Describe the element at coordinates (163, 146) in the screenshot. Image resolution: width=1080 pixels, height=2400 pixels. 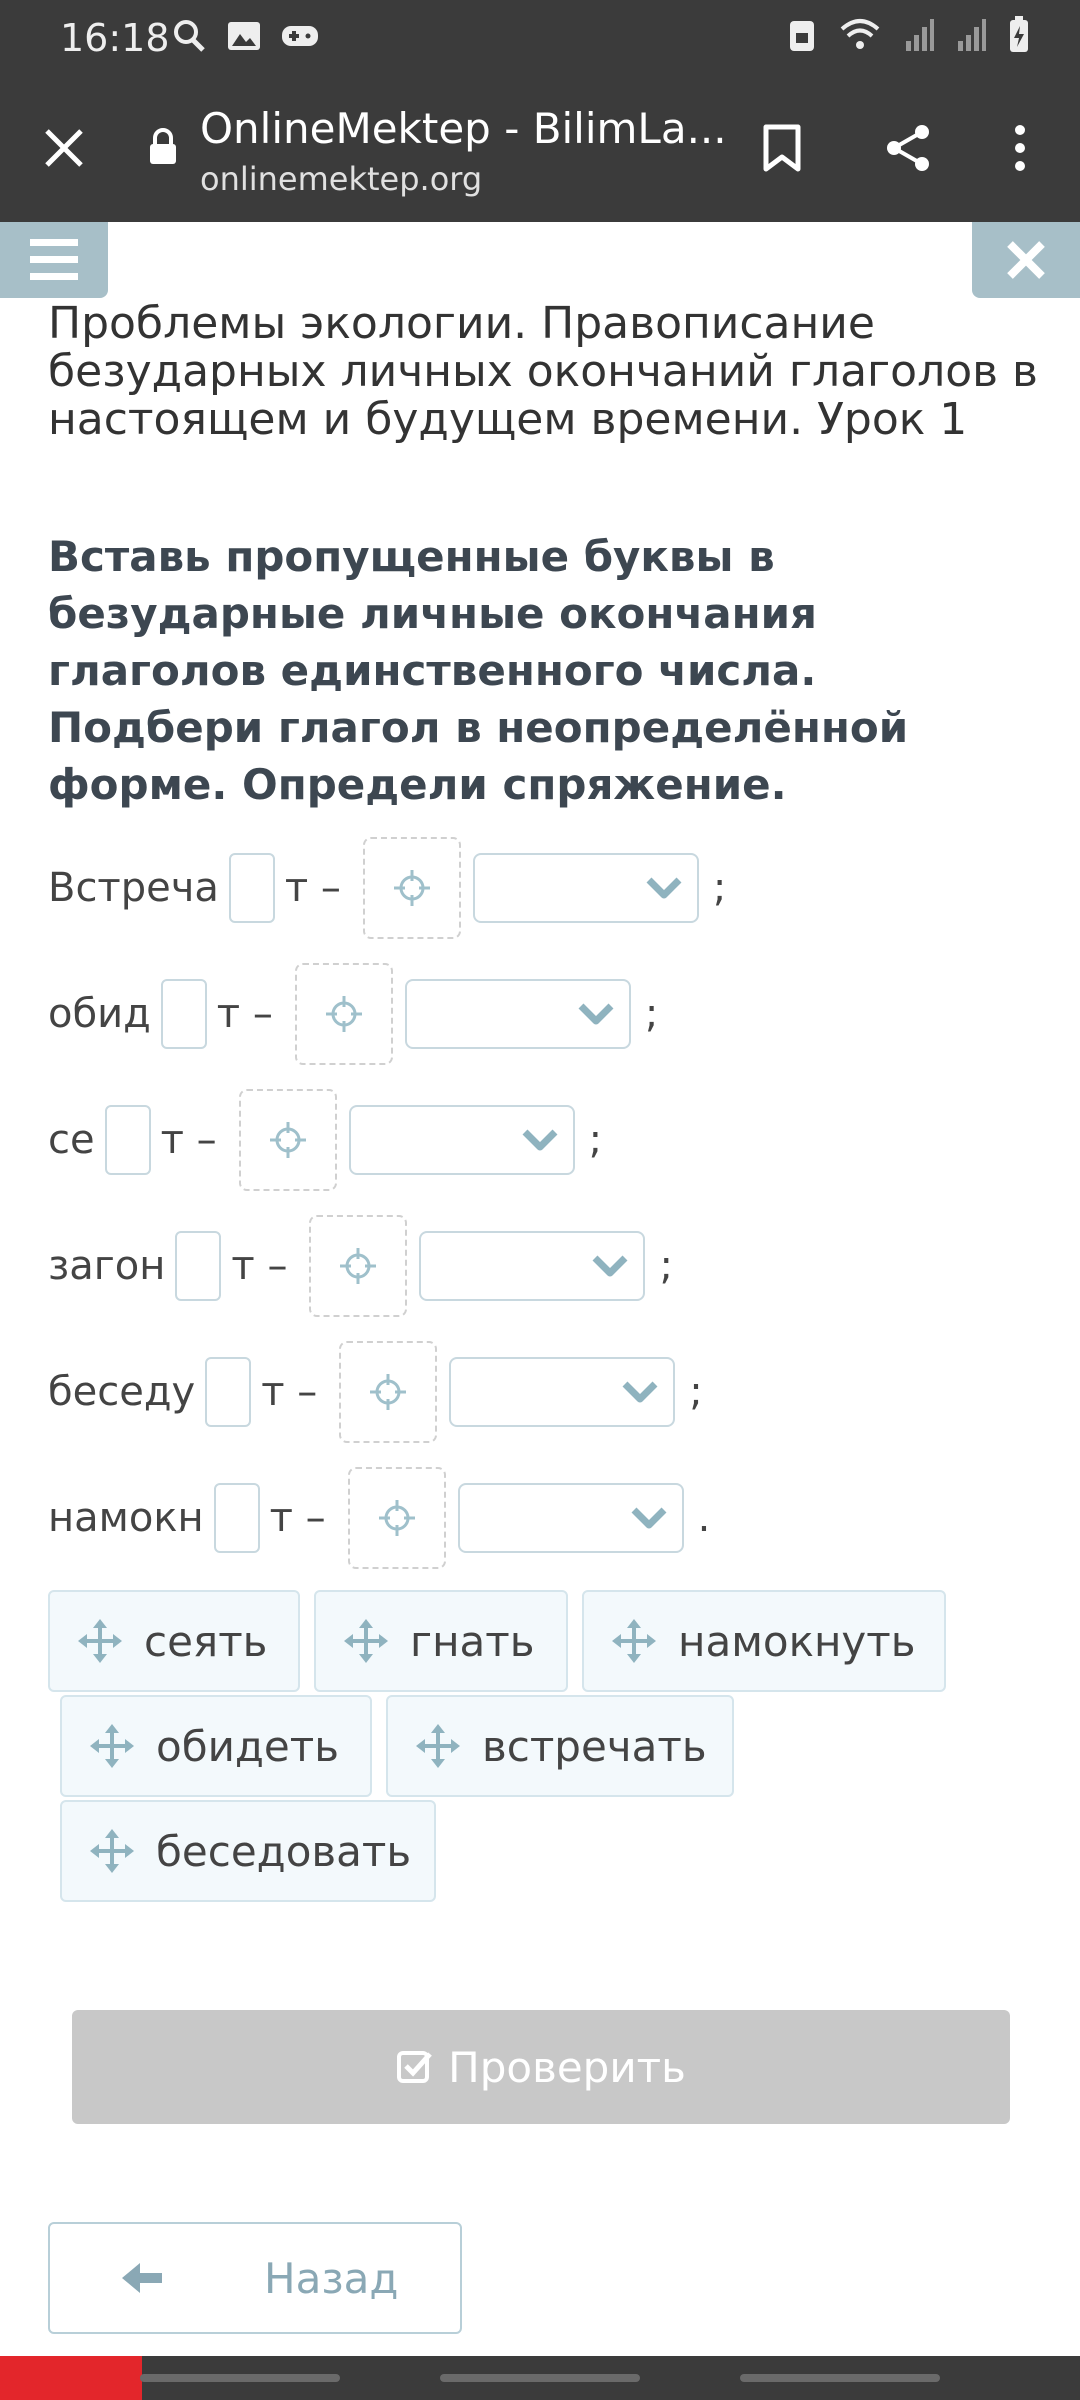
I see `lock-icon` at that location.